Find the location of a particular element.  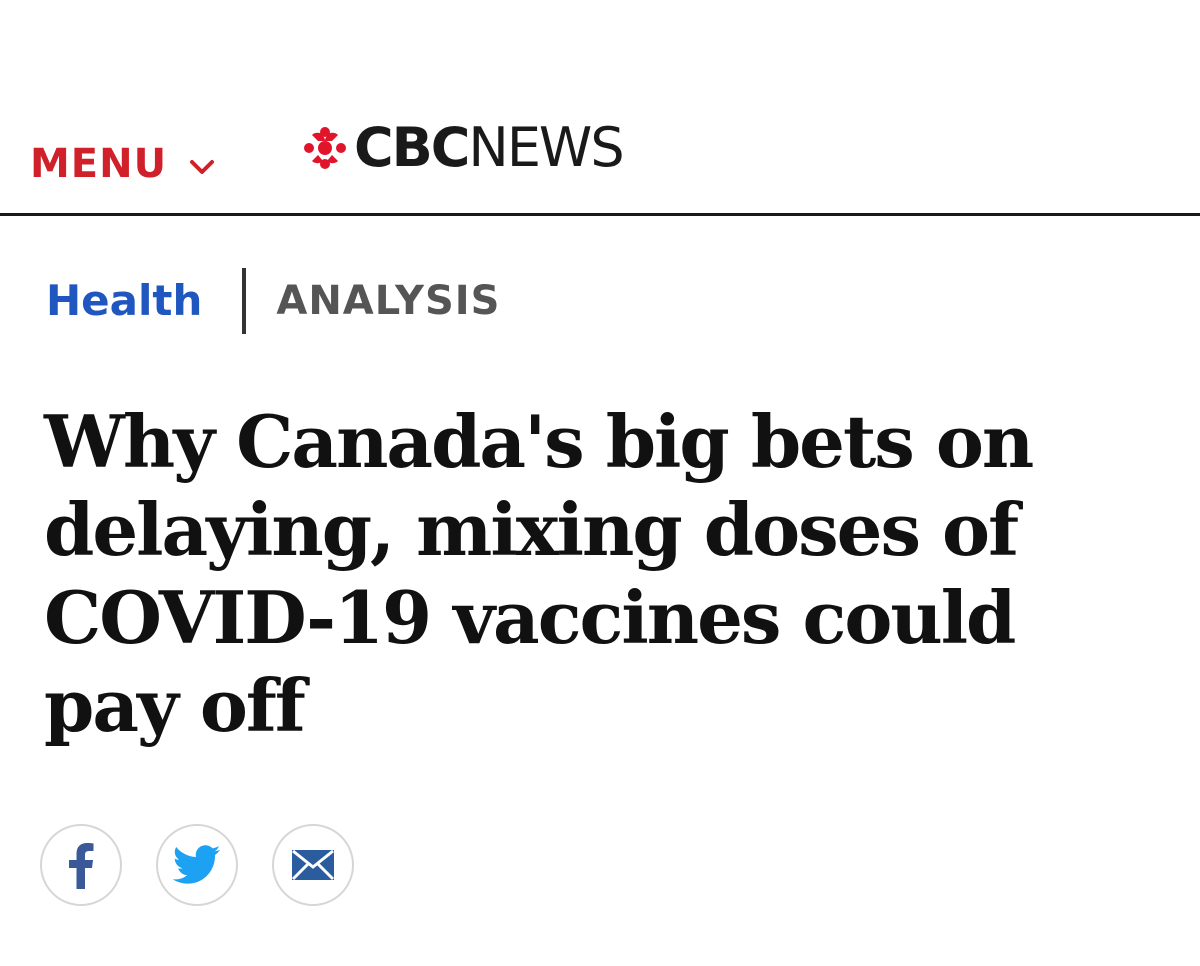

analysis-tag: ANALYSIS is located at coordinates (388, 301).